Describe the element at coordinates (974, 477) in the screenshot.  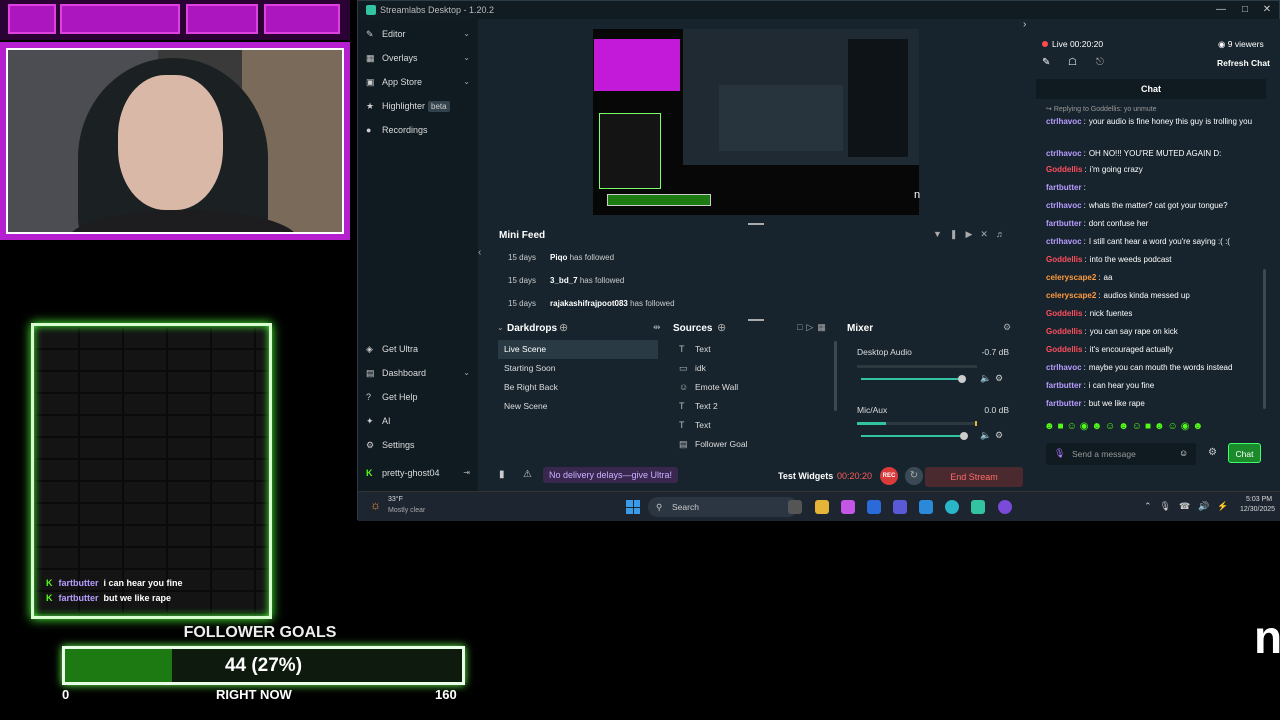
I see `end-stream-button: End Stream` at that location.